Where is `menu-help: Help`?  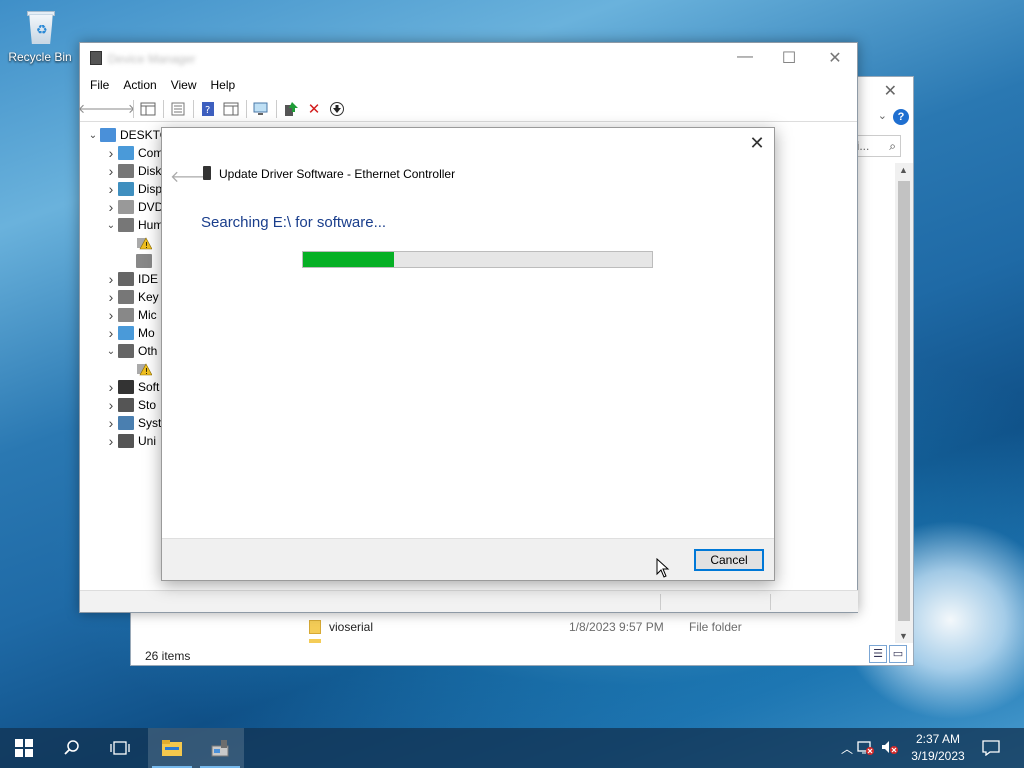 menu-help: Help is located at coordinates (223, 85).